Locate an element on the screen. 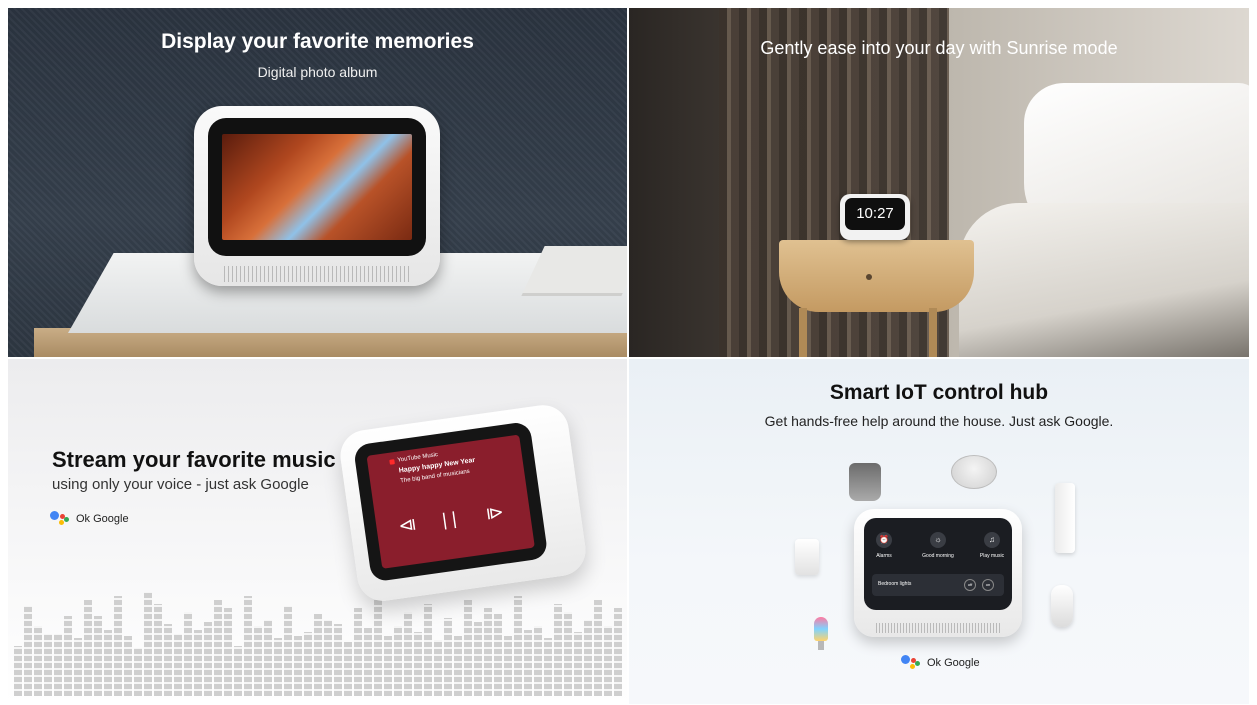 The image size is (1257, 705). skip-previous-icon: ⧏ is located at coordinates (407, 525).